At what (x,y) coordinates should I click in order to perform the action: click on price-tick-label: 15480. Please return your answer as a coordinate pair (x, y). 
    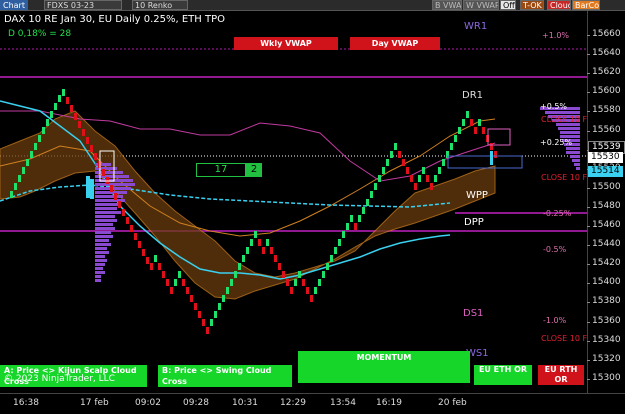
    Looking at the image, I should click on (604, 205).